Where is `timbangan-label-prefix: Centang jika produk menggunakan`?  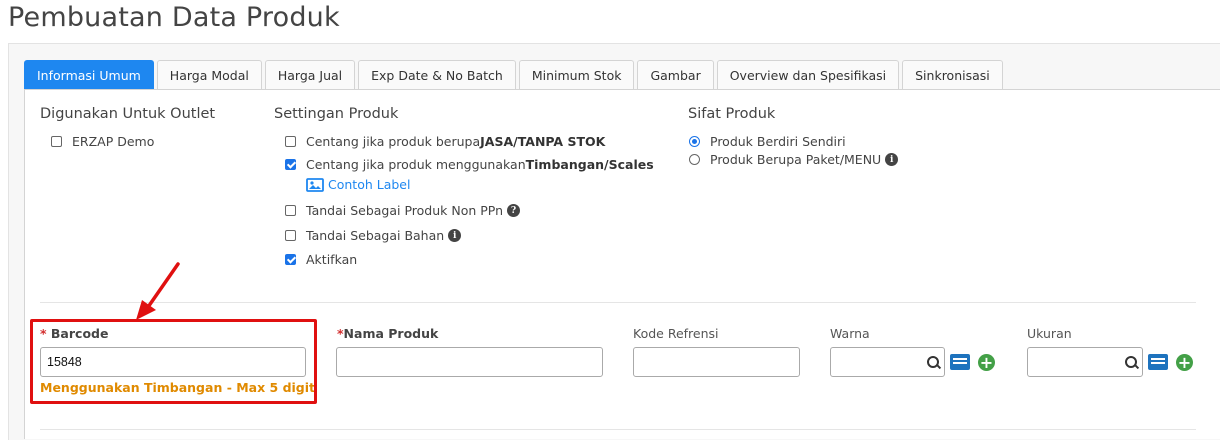
timbangan-label-prefix: Centang jika produk menggunakan is located at coordinates (416, 164).